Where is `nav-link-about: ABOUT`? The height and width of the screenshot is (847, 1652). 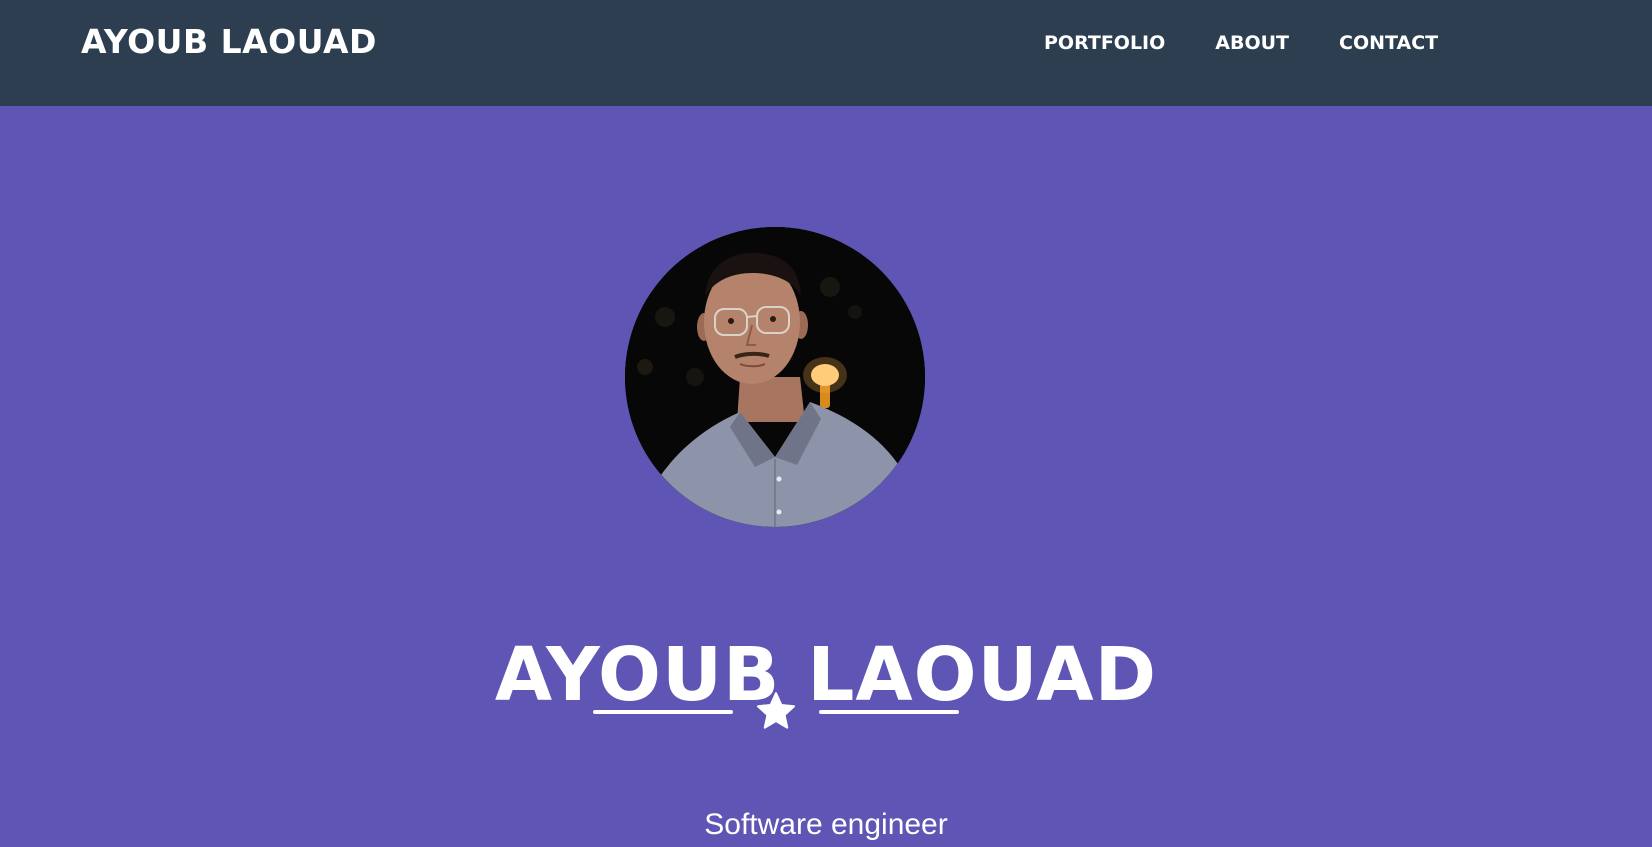 nav-link-about: ABOUT is located at coordinates (1252, 43).